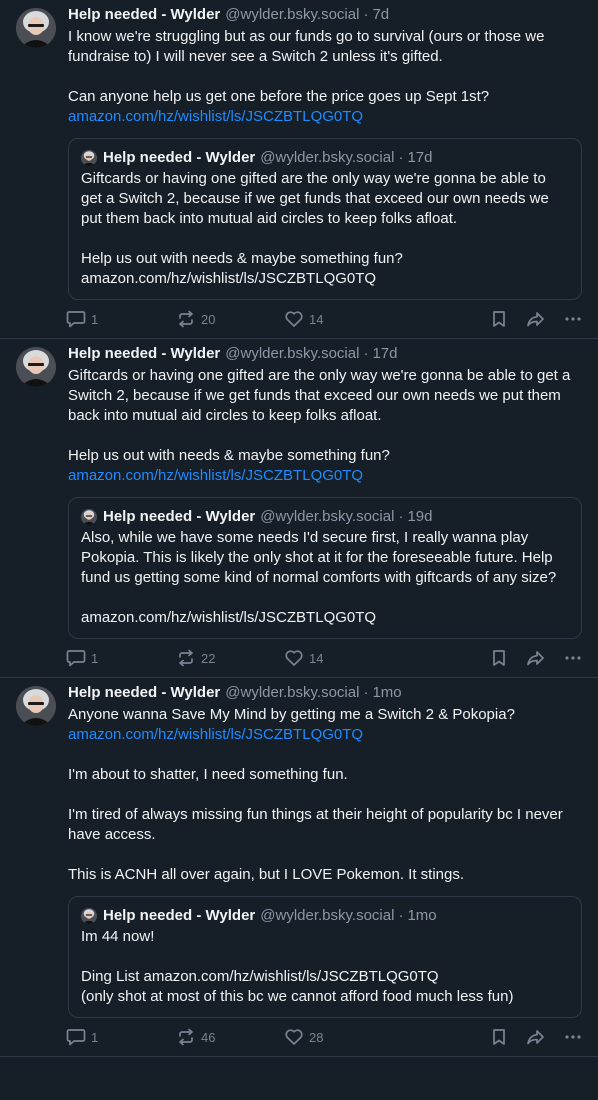 Image resolution: width=598 pixels, height=1100 pixels. What do you see at coordinates (230, 1037) in the screenshot?
I see `repost-button: 46` at bounding box center [230, 1037].